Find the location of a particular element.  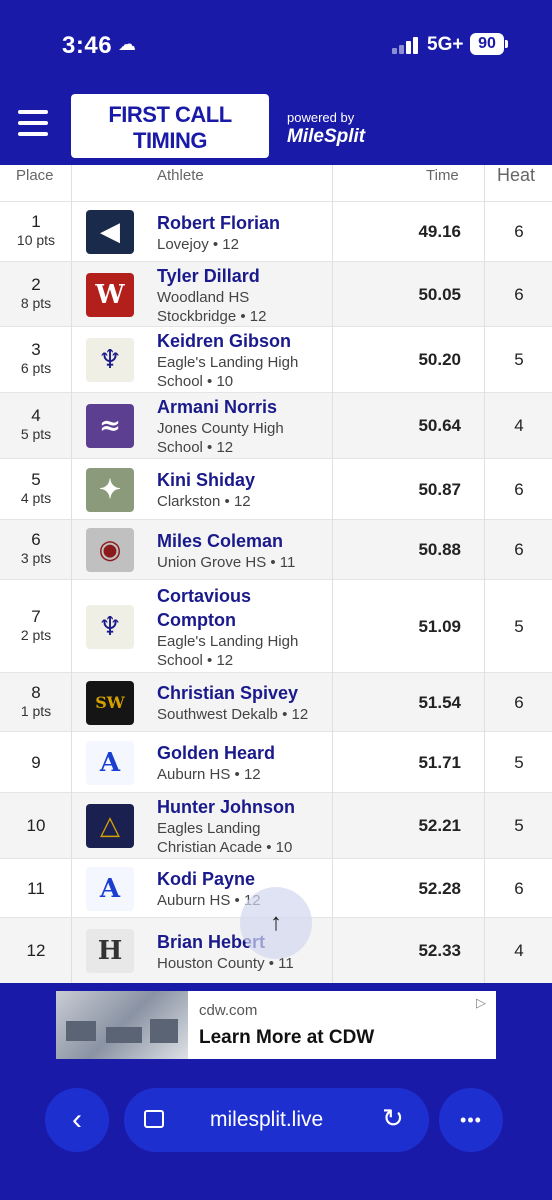

time-cell: 51.54 is located at coordinates (439, 702).